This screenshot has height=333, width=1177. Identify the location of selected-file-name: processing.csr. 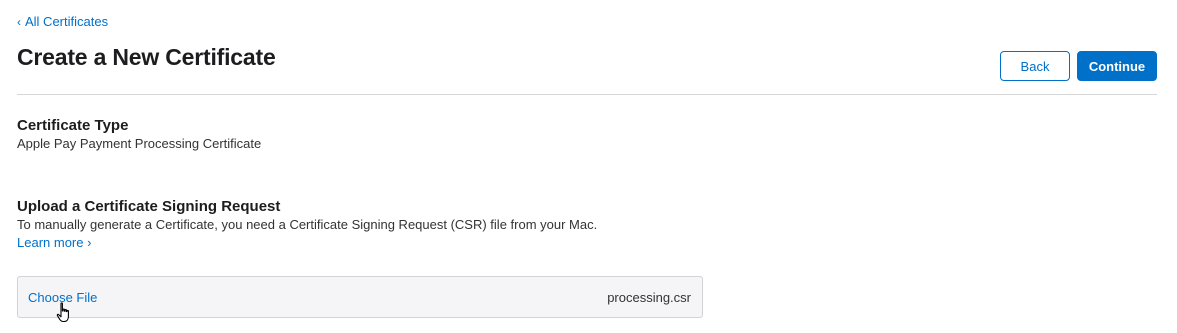
(649, 297).